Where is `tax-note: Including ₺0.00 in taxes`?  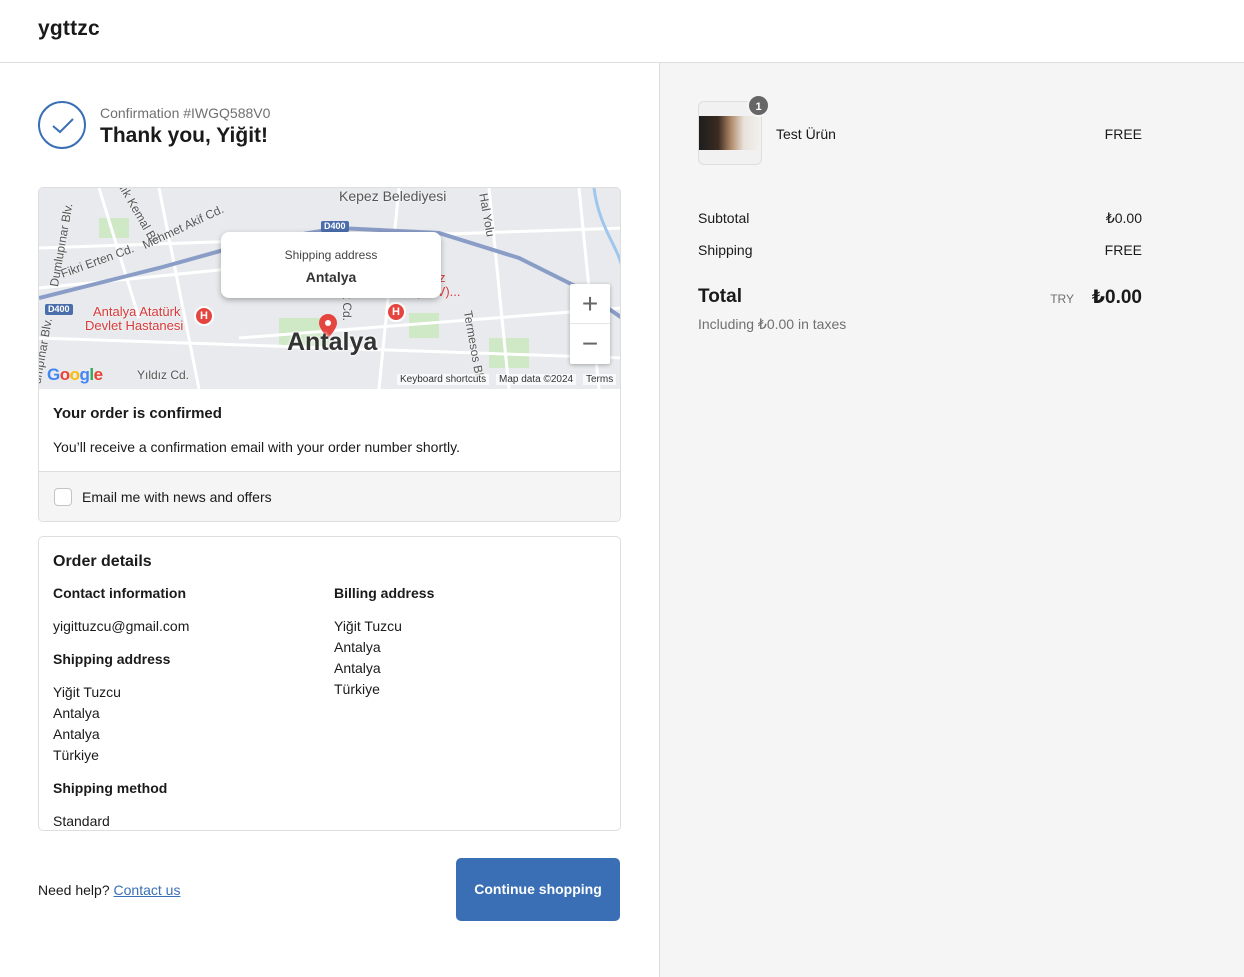 tax-note: Including ₺0.00 in taxes is located at coordinates (772, 324).